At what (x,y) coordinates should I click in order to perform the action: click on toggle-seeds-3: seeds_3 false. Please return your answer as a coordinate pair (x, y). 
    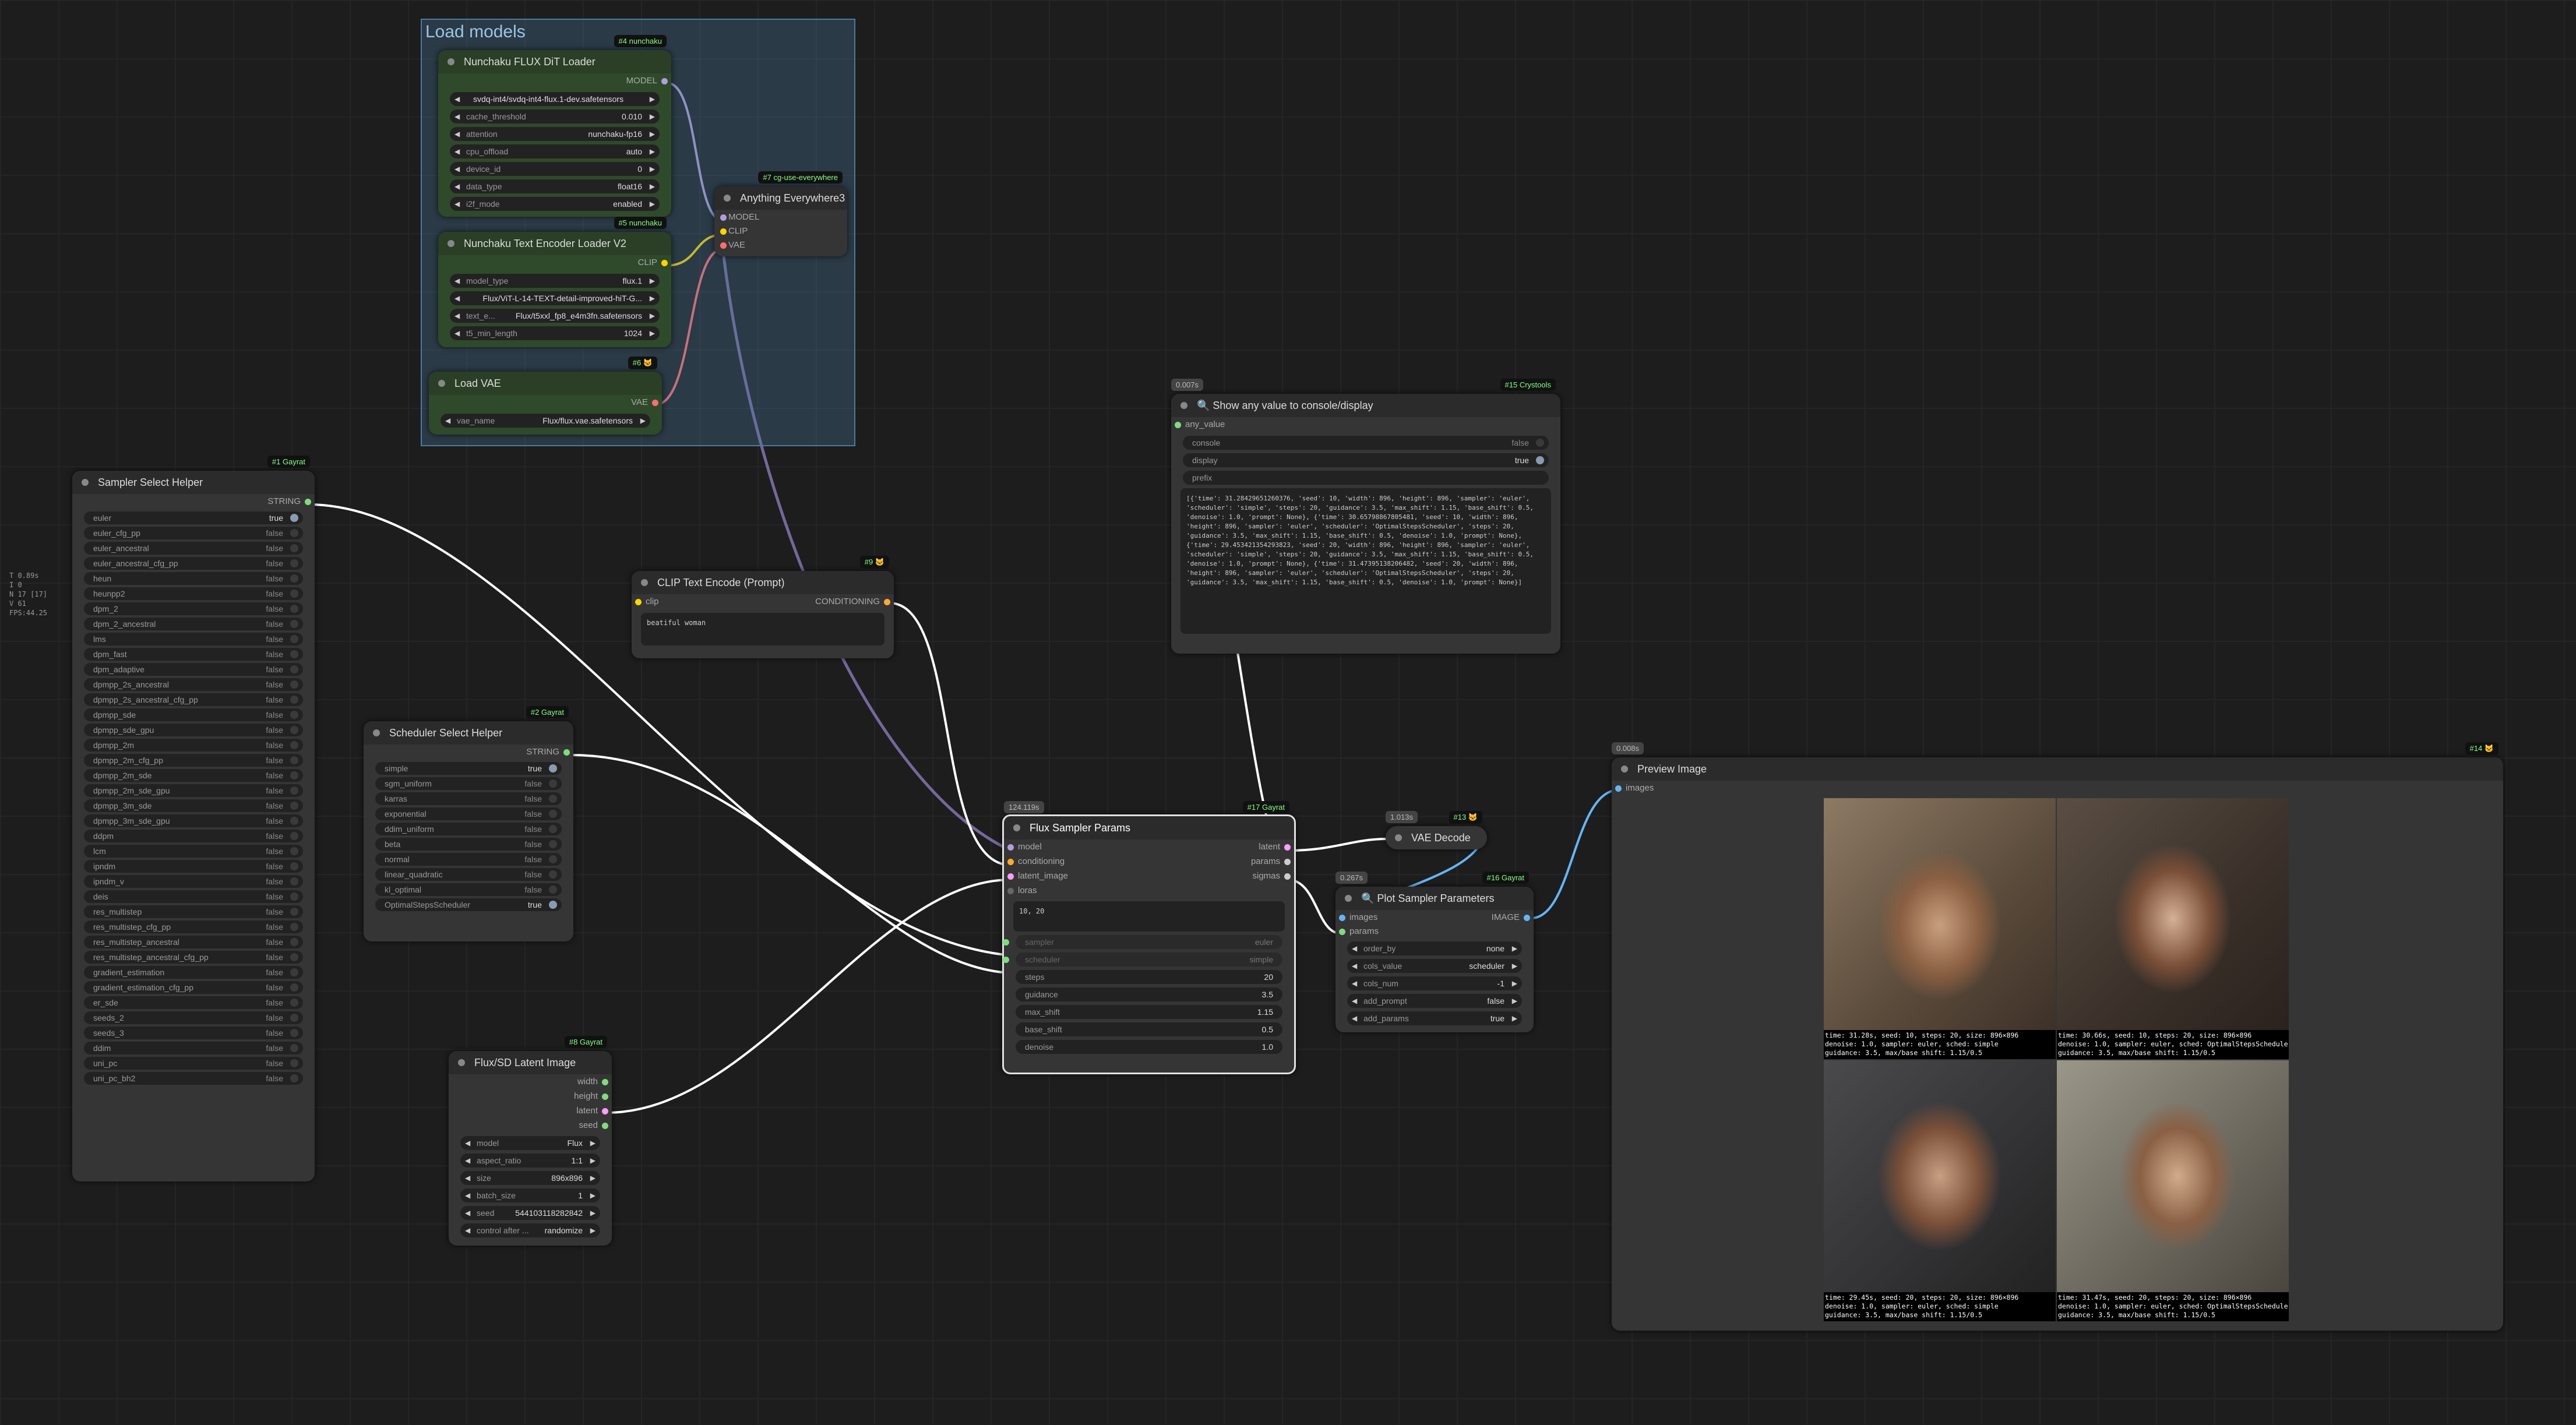
    Looking at the image, I should click on (193, 1033).